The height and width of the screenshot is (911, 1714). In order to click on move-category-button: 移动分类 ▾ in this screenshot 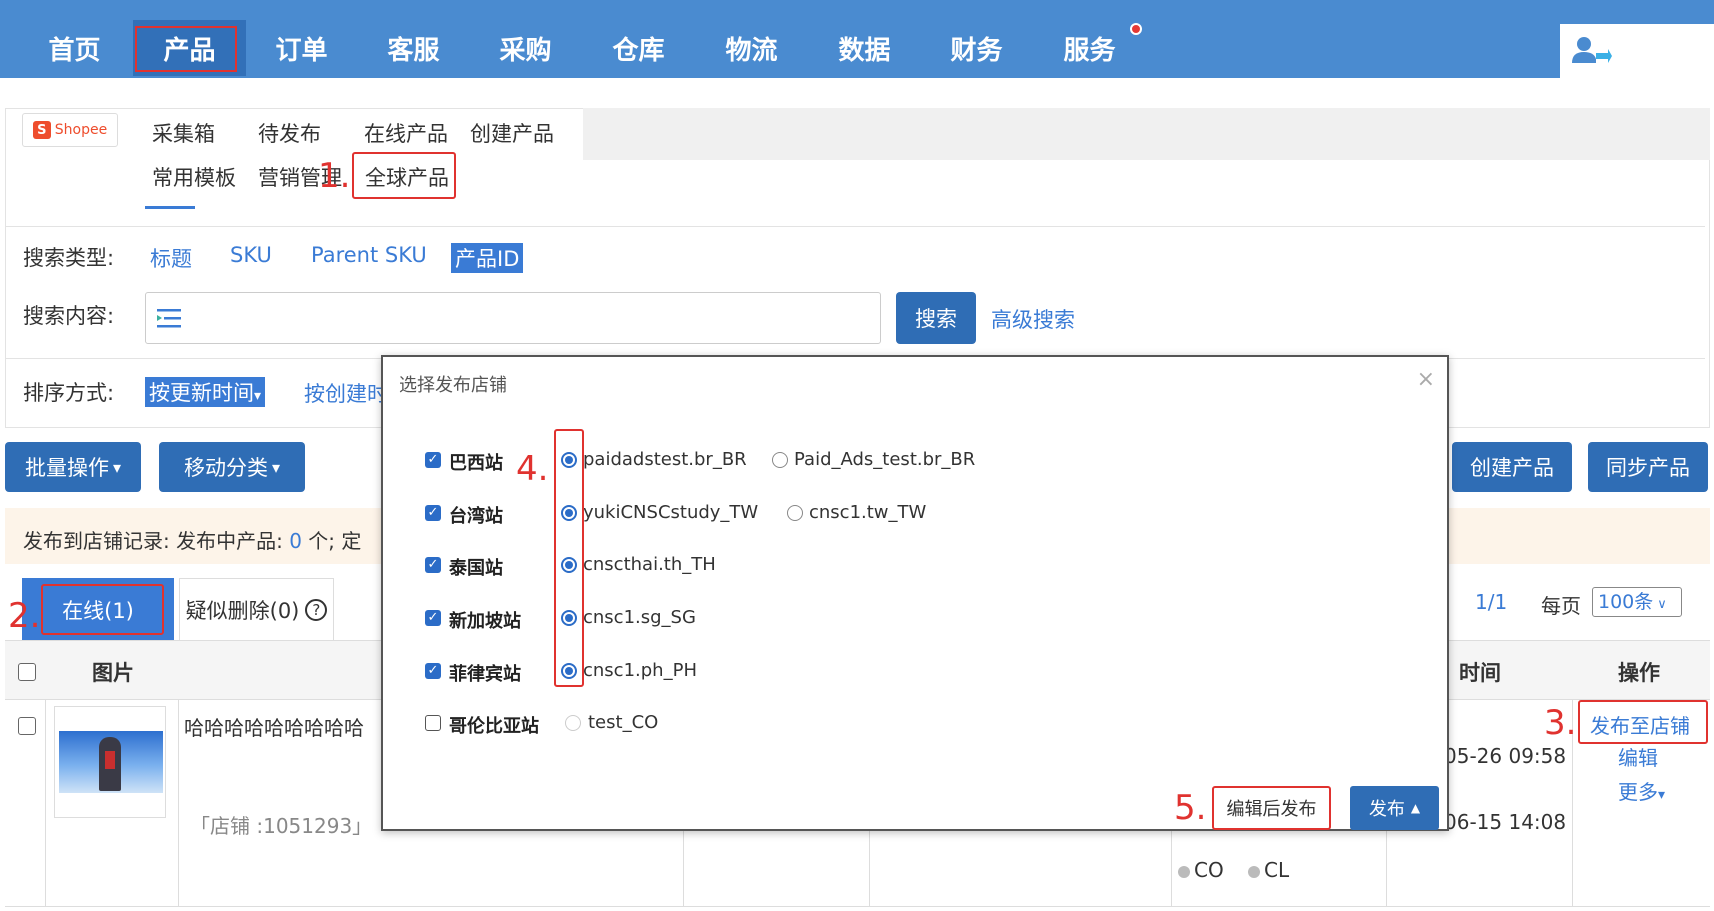, I will do `click(232, 467)`.